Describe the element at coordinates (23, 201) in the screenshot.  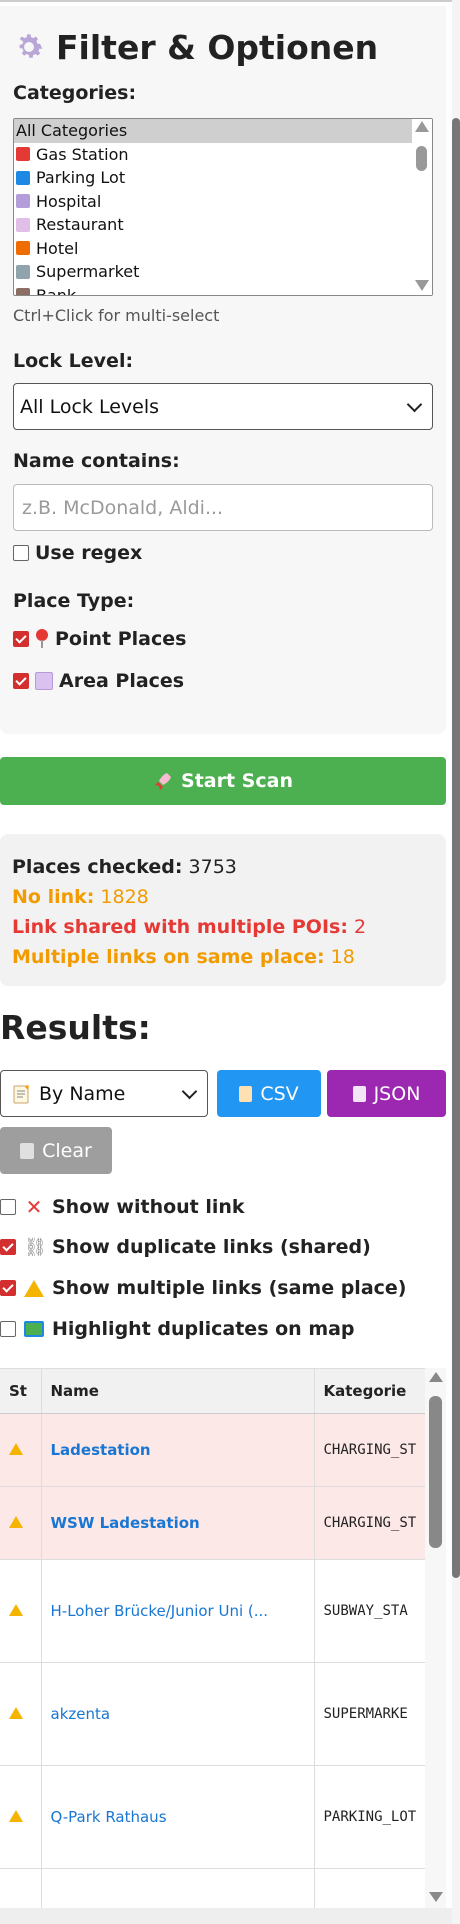
I see `hospital-icon` at that location.